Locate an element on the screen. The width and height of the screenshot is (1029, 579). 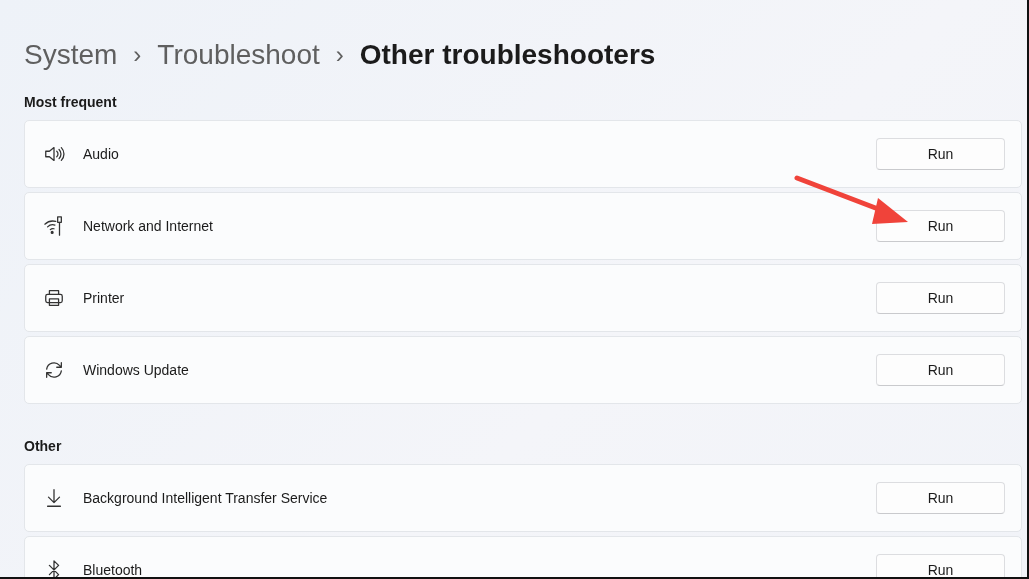
troubleshooter-label: Windows Update is located at coordinates (136, 370).